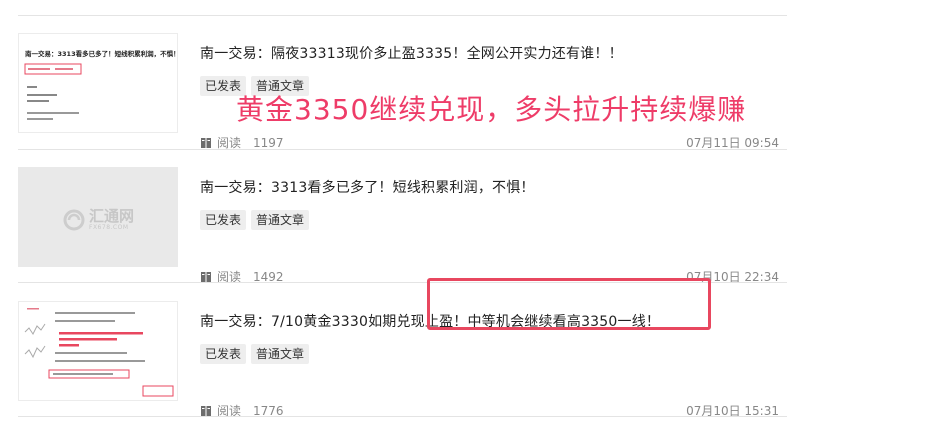 The height and width of the screenshot is (424, 929). What do you see at coordinates (268, 142) in the screenshot?
I see `read-count: 1197` at bounding box center [268, 142].